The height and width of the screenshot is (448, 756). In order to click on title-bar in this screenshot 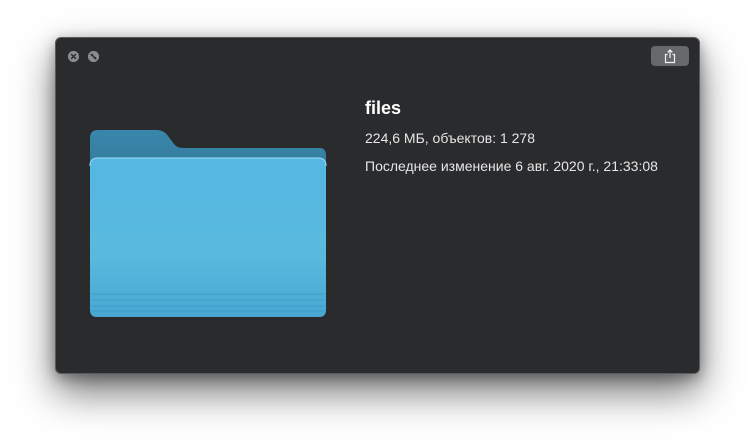, I will do `click(377, 56)`.